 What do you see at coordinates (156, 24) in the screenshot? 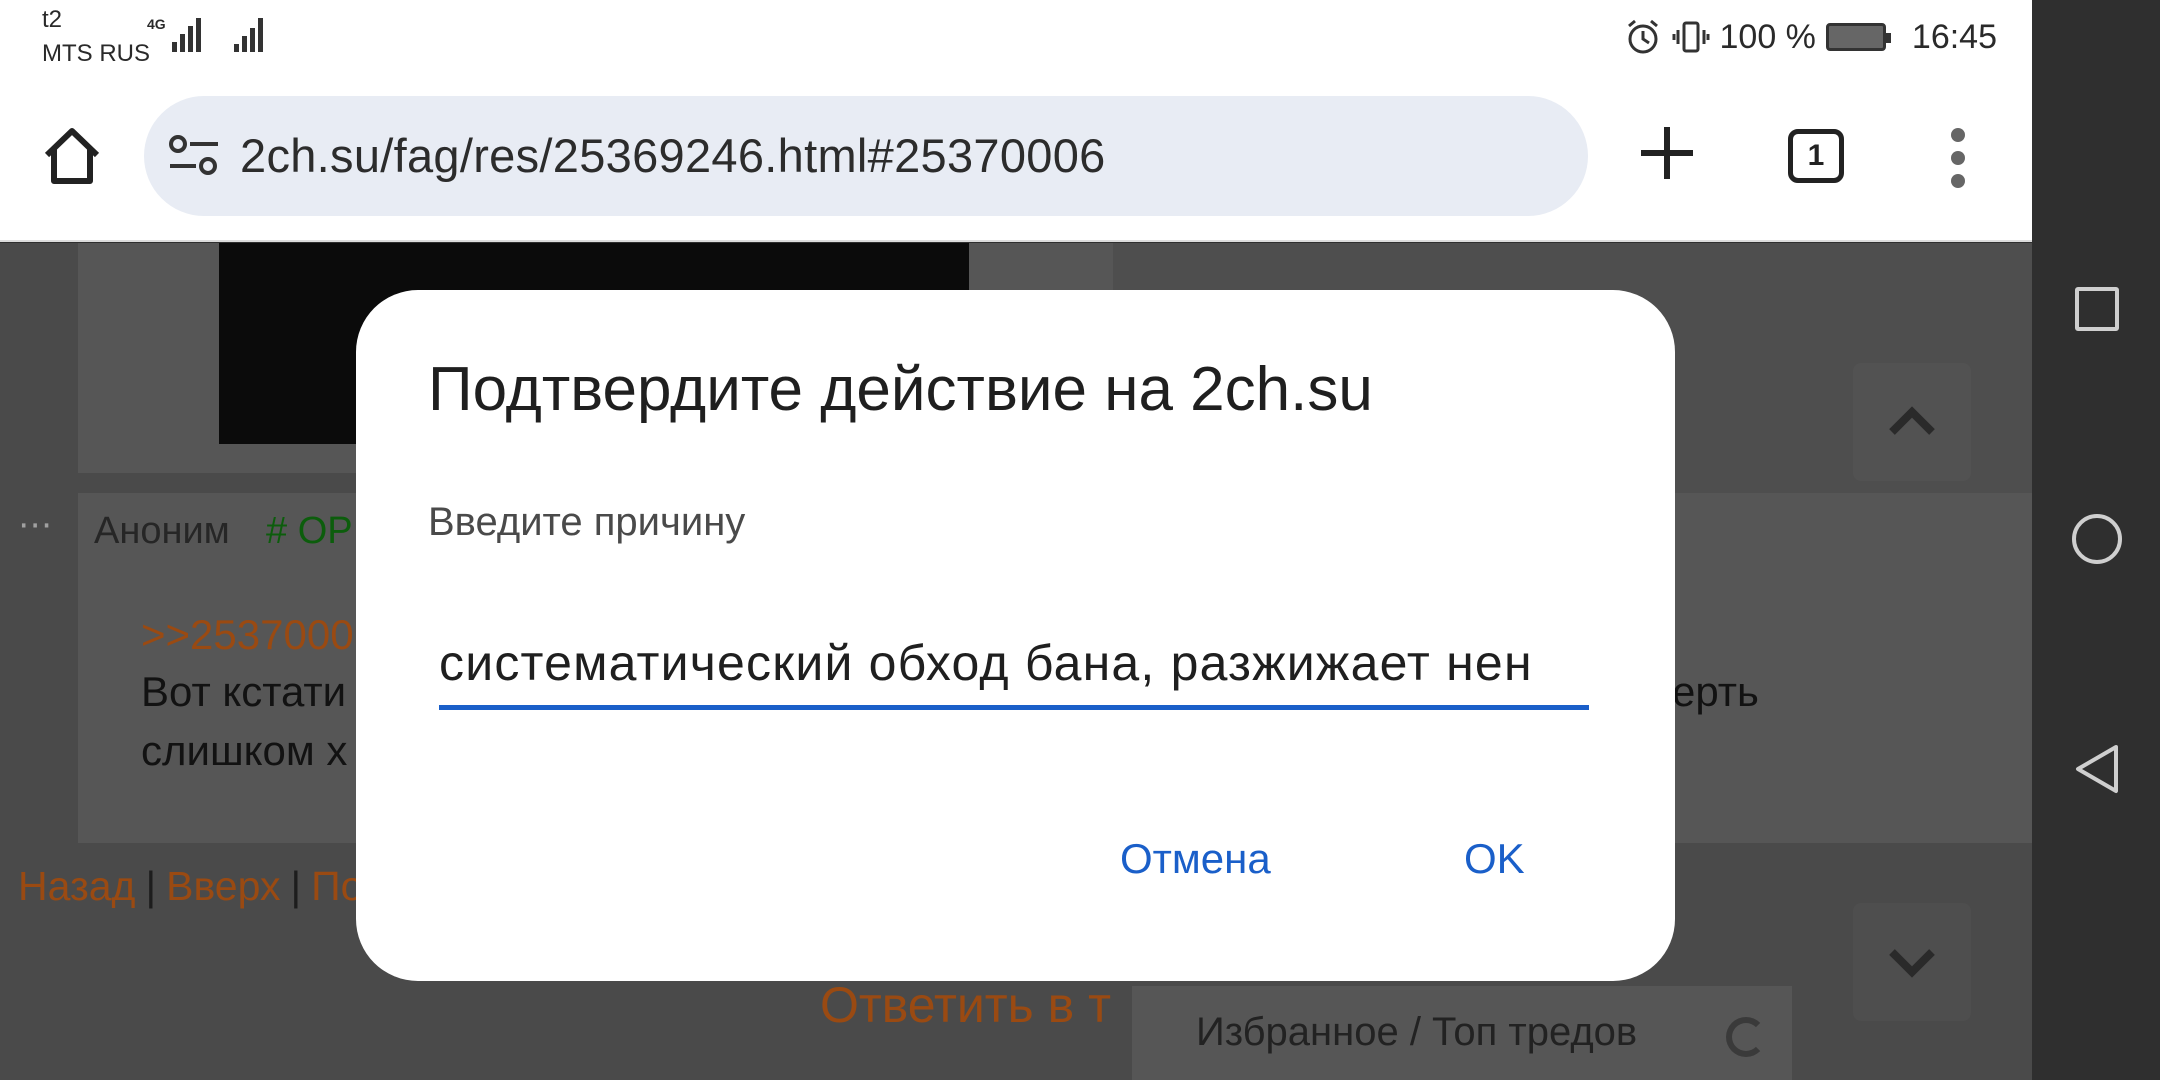
I see `network-type: 4G` at bounding box center [156, 24].